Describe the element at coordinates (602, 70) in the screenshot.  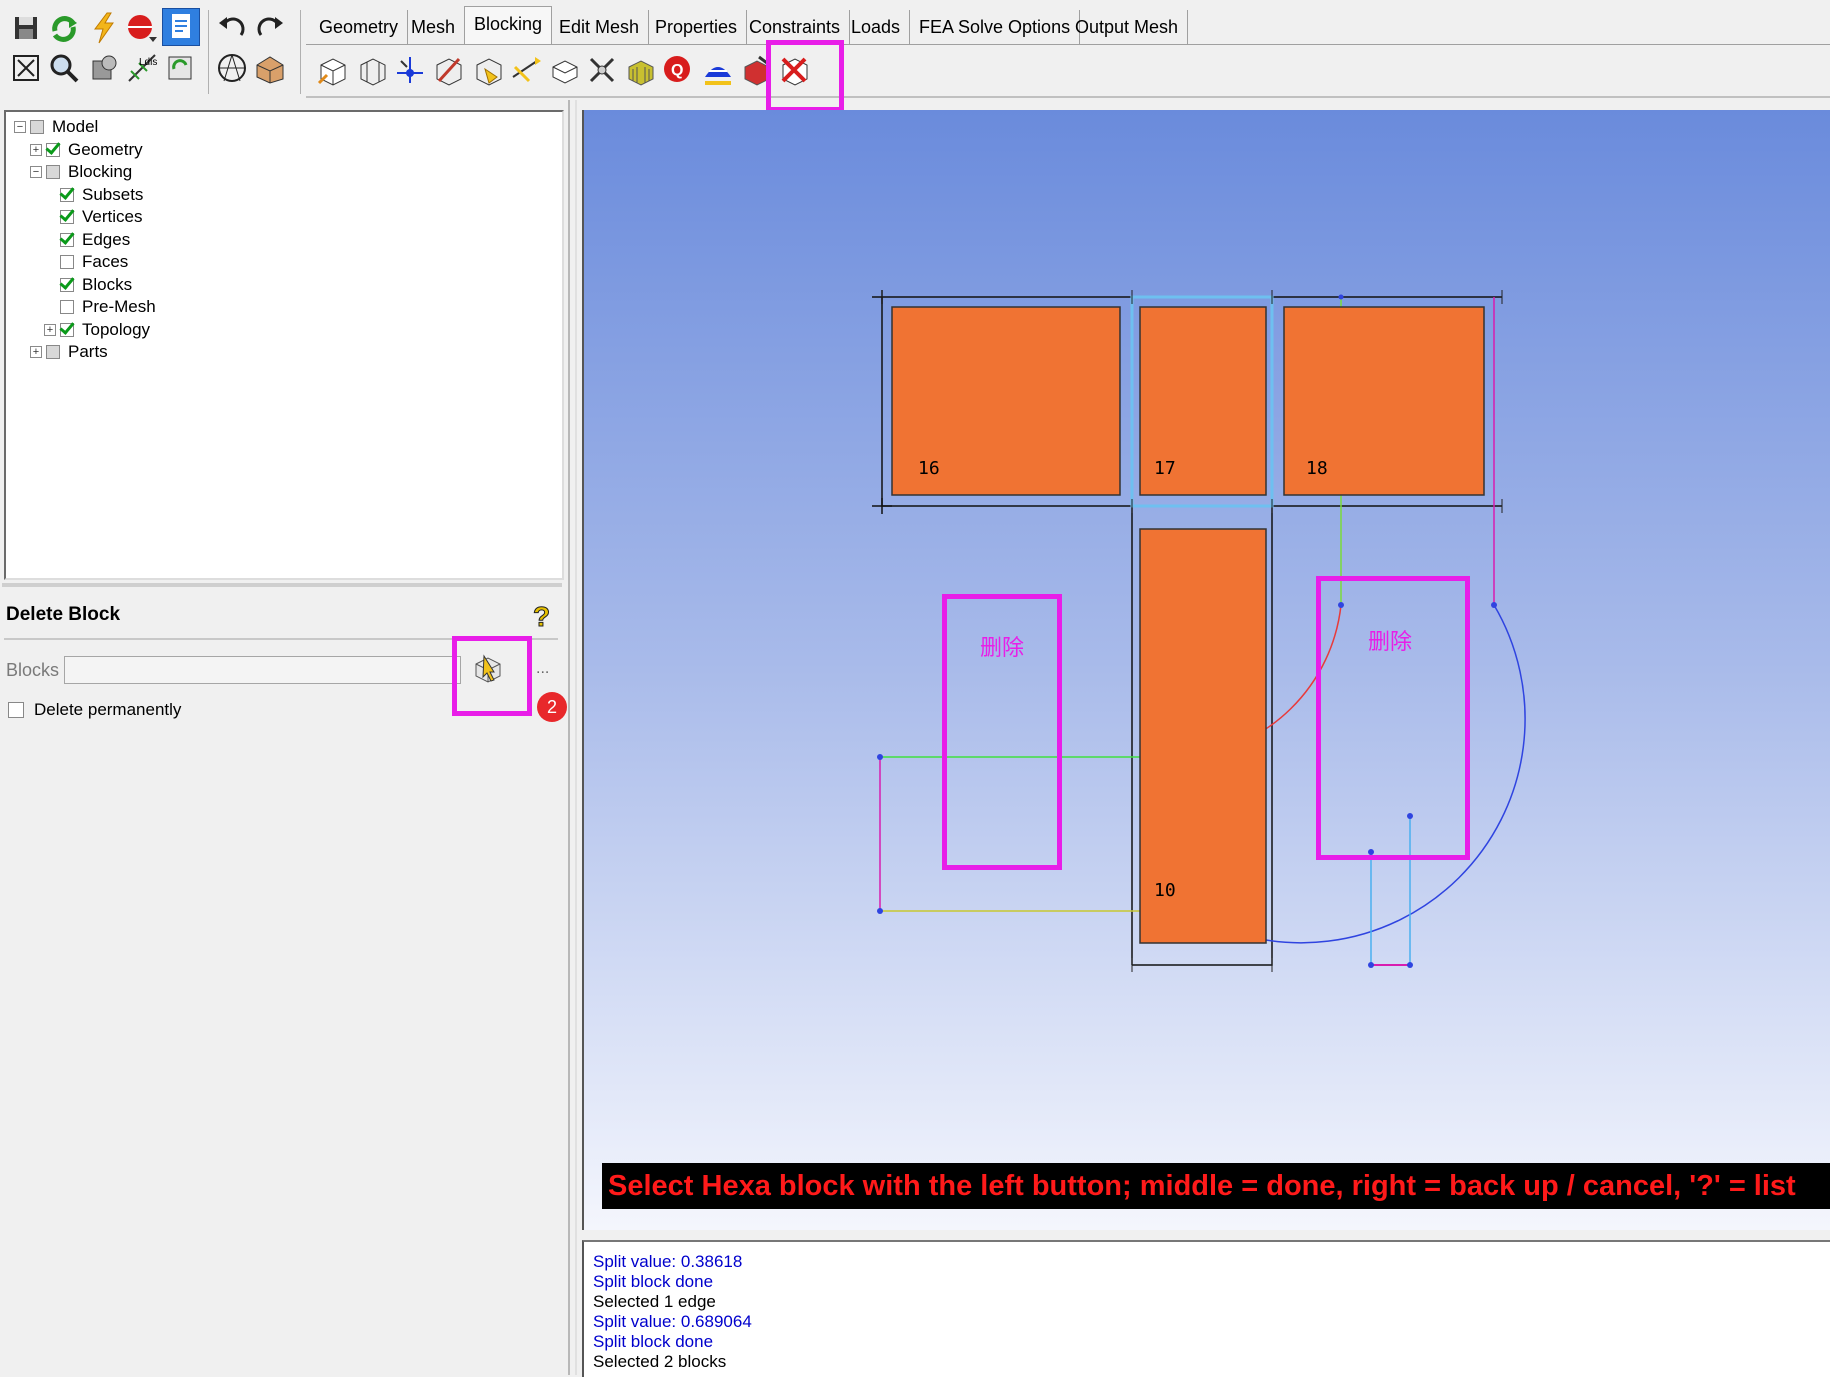
I see `edit-edge-icon` at that location.